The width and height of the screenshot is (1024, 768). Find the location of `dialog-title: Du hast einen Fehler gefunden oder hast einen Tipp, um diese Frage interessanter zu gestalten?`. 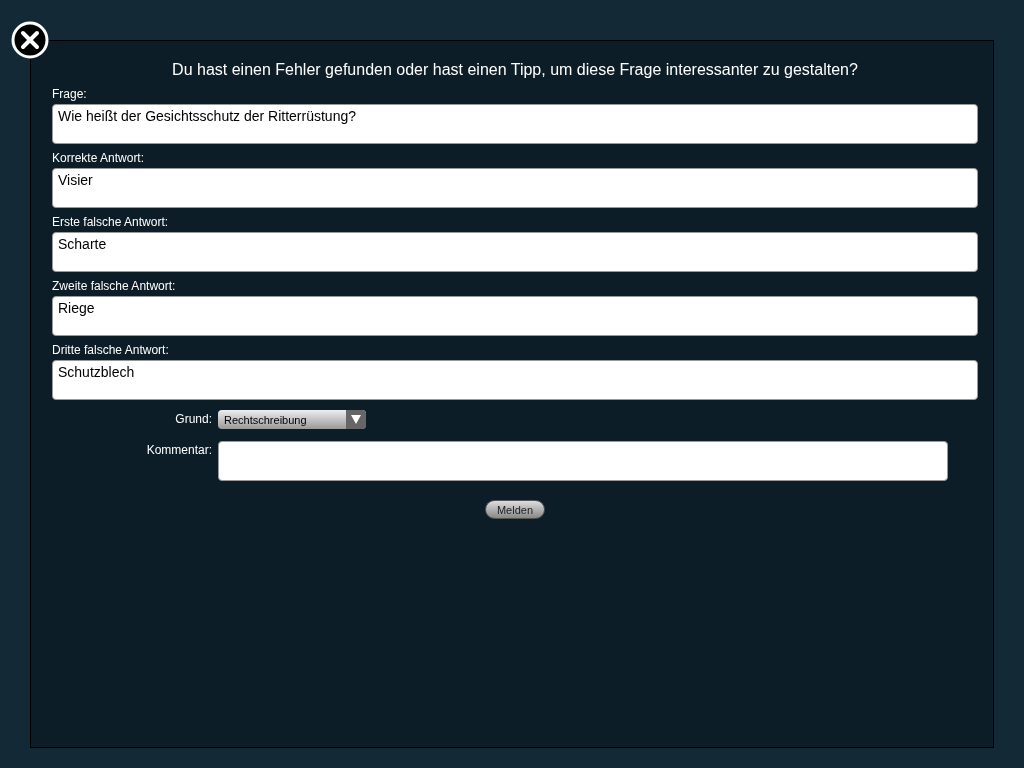

dialog-title: Du hast einen Fehler gefunden oder hast einen Tipp, um diese Frage interessanter zu gestalten? is located at coordinates (515, 70).